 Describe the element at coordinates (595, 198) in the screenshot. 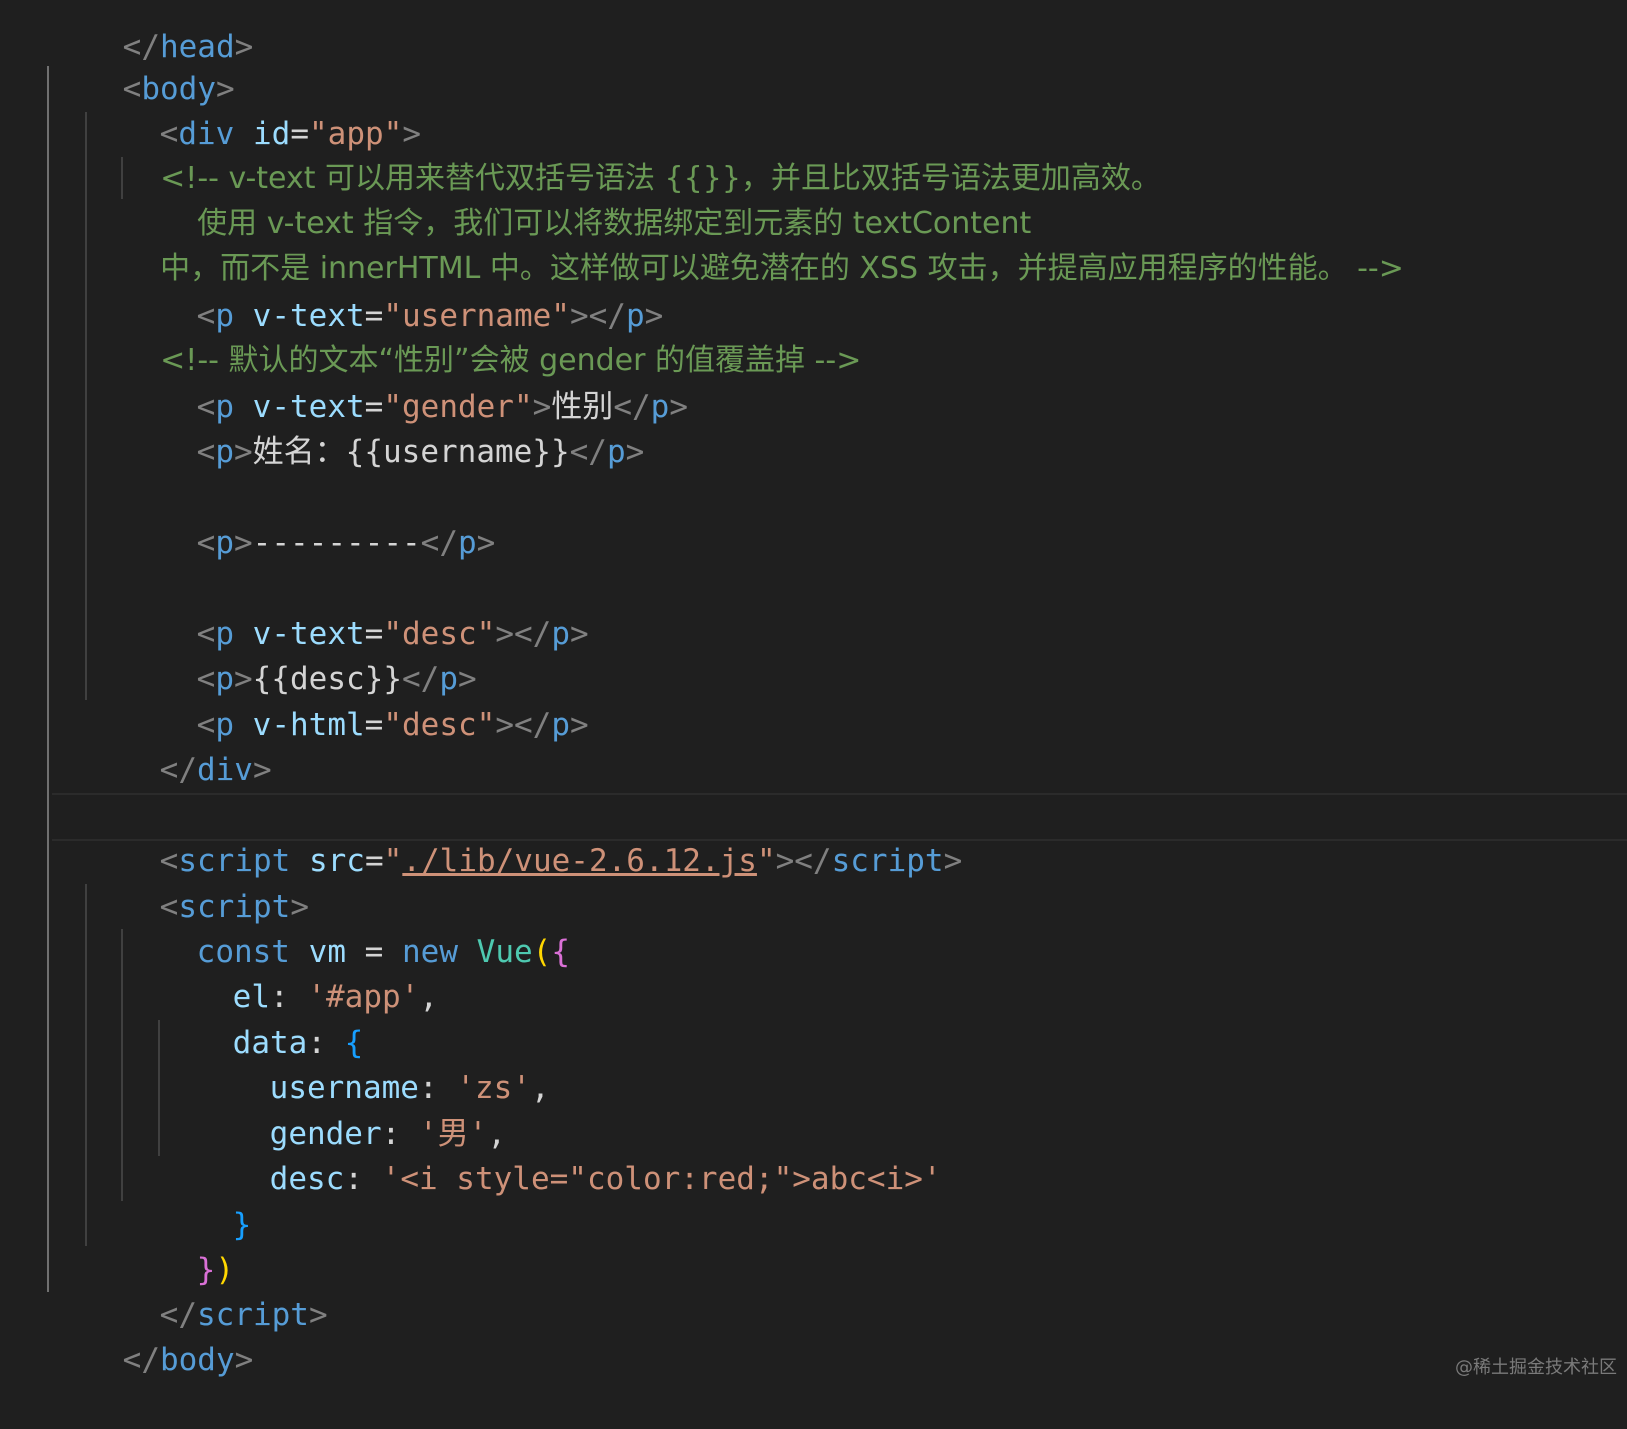

I see `code-line-comment-2: 使用 v-text 指令，我们可以将数据绑定到元素的 textContent` at that location.